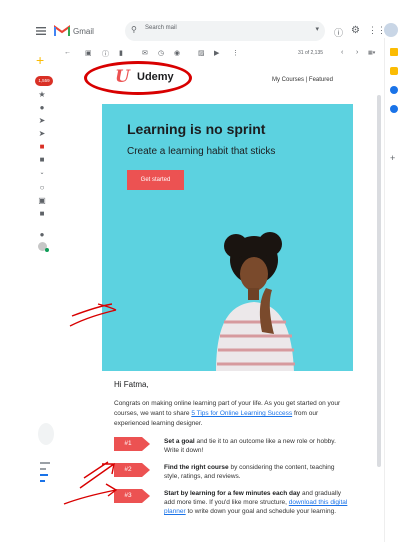  Describe the element at coordinates (394, 109) in the screenshot. I see `contacts-icon` at that location.